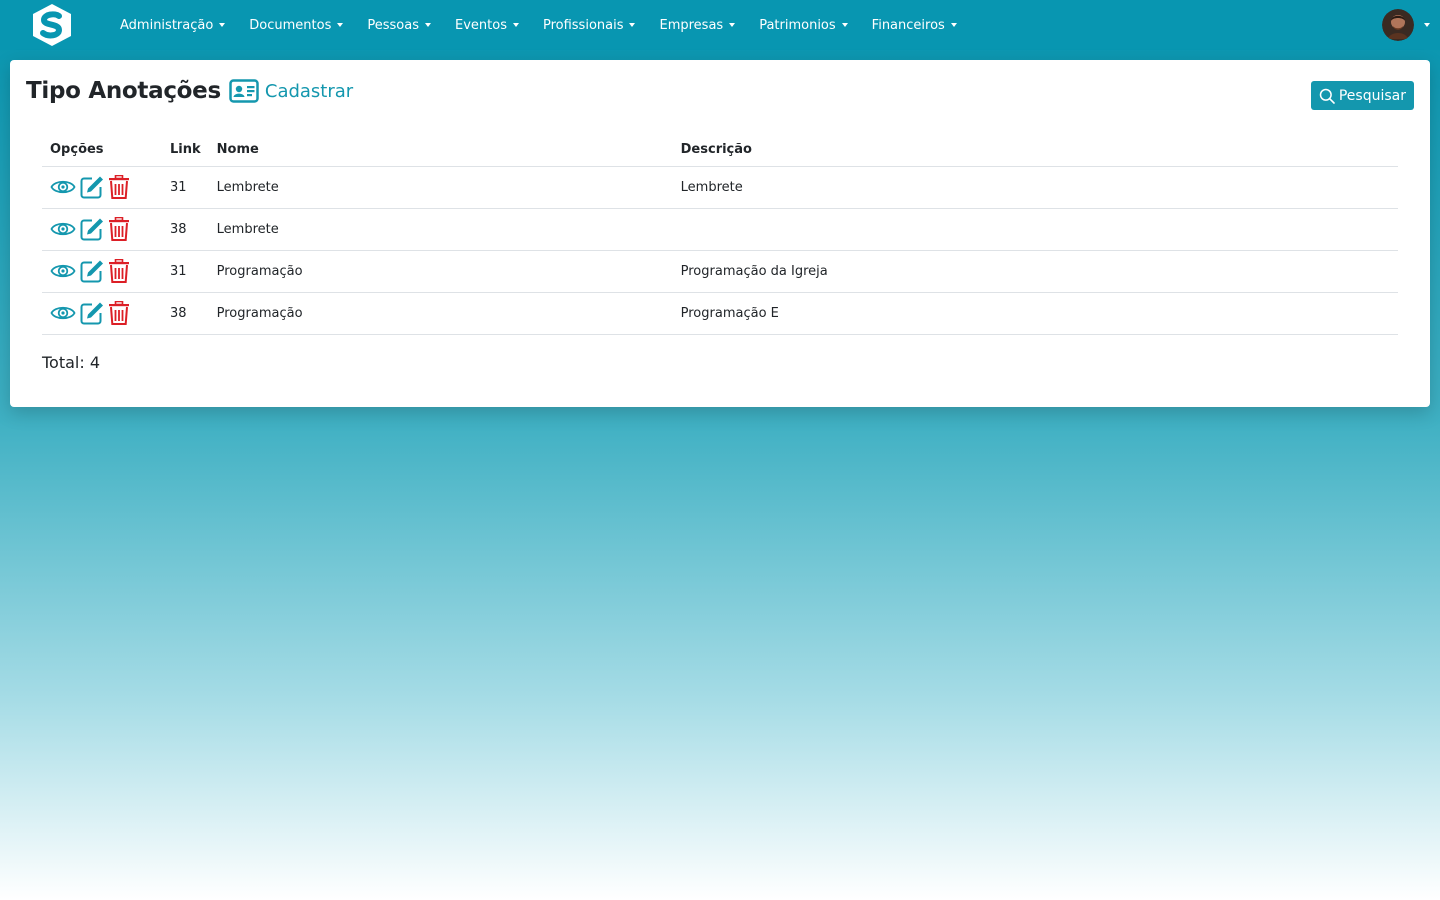 The image size is (1440, 900). What do you see at coordinates (583, 25) in the screenshot?
I see `nav-item-label: Profissionais` at bounding box center [583, 25].